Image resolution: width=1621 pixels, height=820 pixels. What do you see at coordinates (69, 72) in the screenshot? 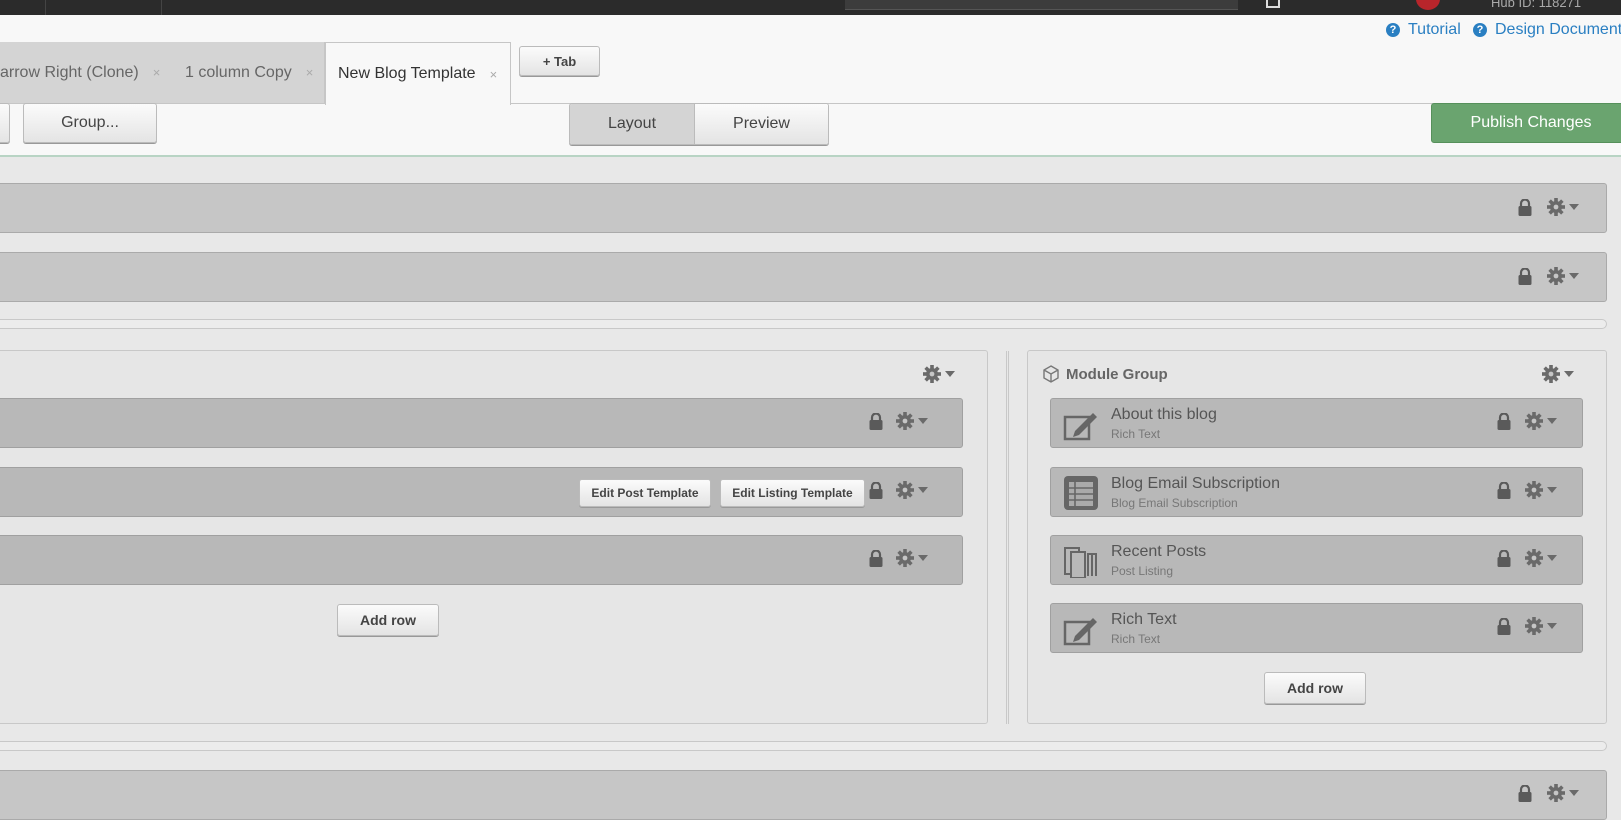
I see `tab-label: arrow Right (Clone)` at bounding box center [69, 72].